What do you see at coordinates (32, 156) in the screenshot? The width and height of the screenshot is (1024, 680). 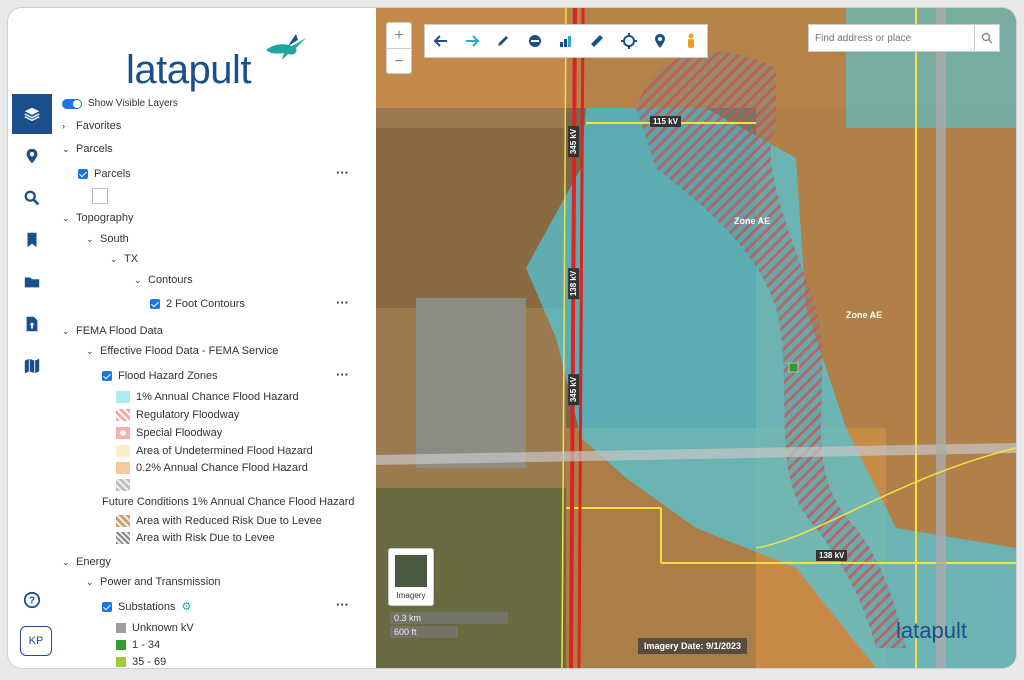 I see `location-pin-icon` at bounding box center [32, 156].